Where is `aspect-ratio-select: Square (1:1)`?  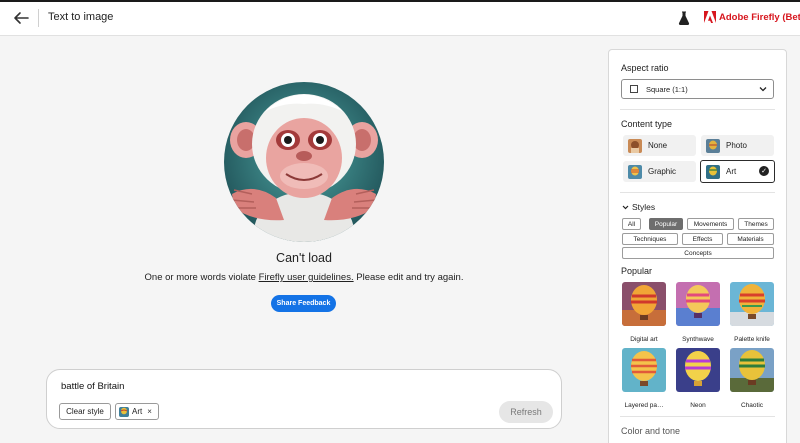 aspect-ratio-select: Square (1:1) is located at coordinates (697, 89).